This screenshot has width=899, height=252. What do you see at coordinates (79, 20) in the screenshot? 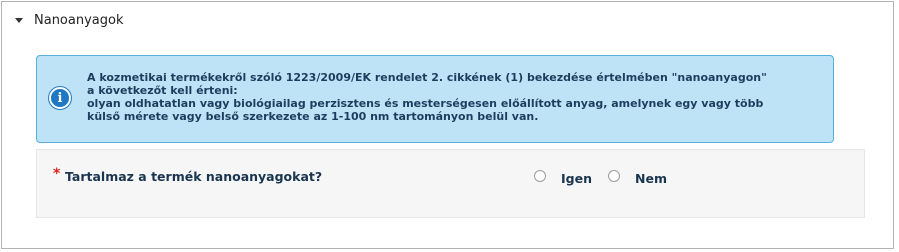
I see `section-title: Nanoanyagok` at bounding box center [79, 20].